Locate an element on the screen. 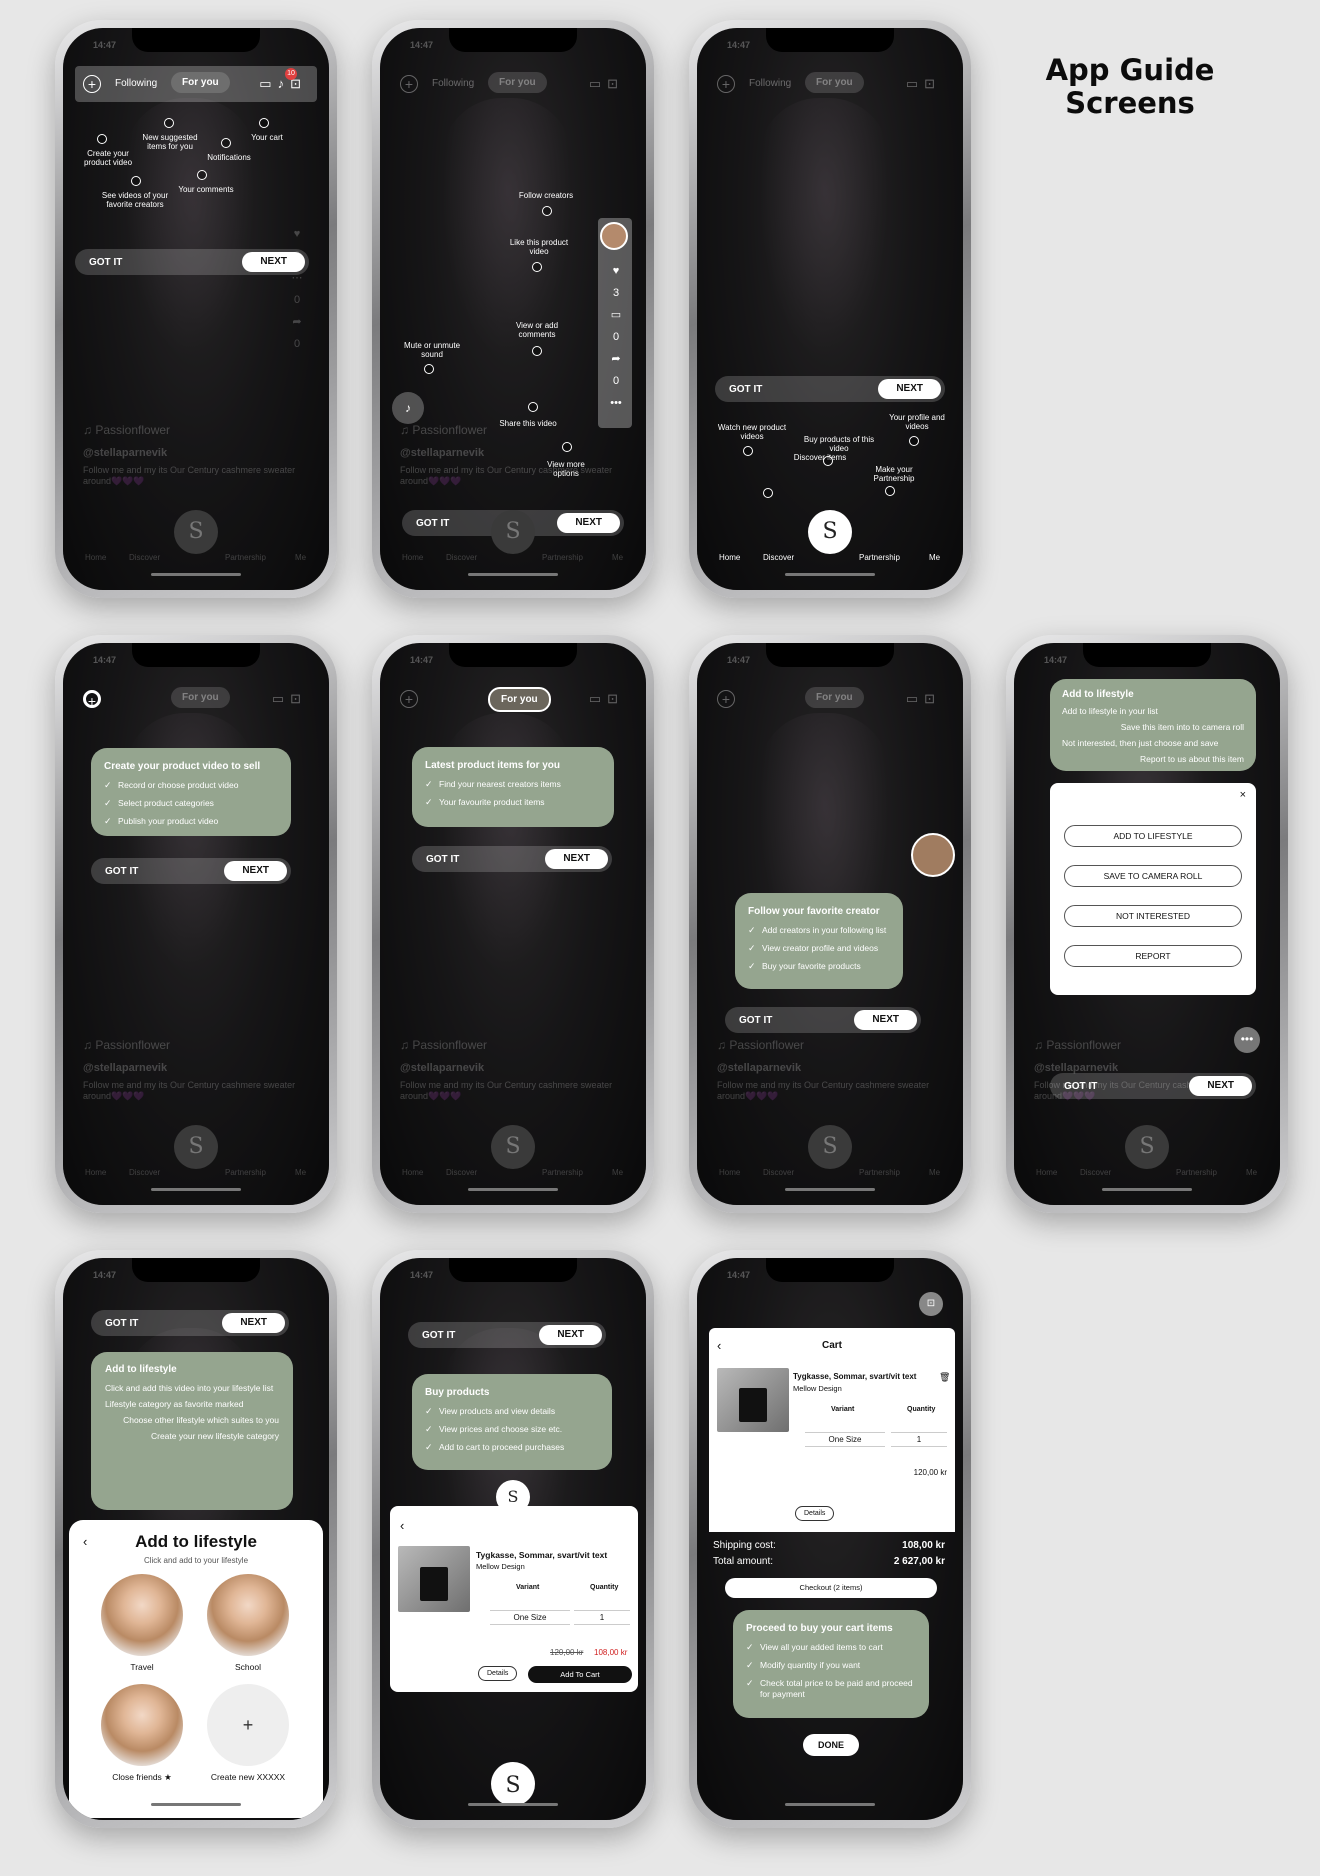 The height and width of the screenshot is (1876, 1320). trash-icon: 🗑 is located at coordinates (944, 1377).